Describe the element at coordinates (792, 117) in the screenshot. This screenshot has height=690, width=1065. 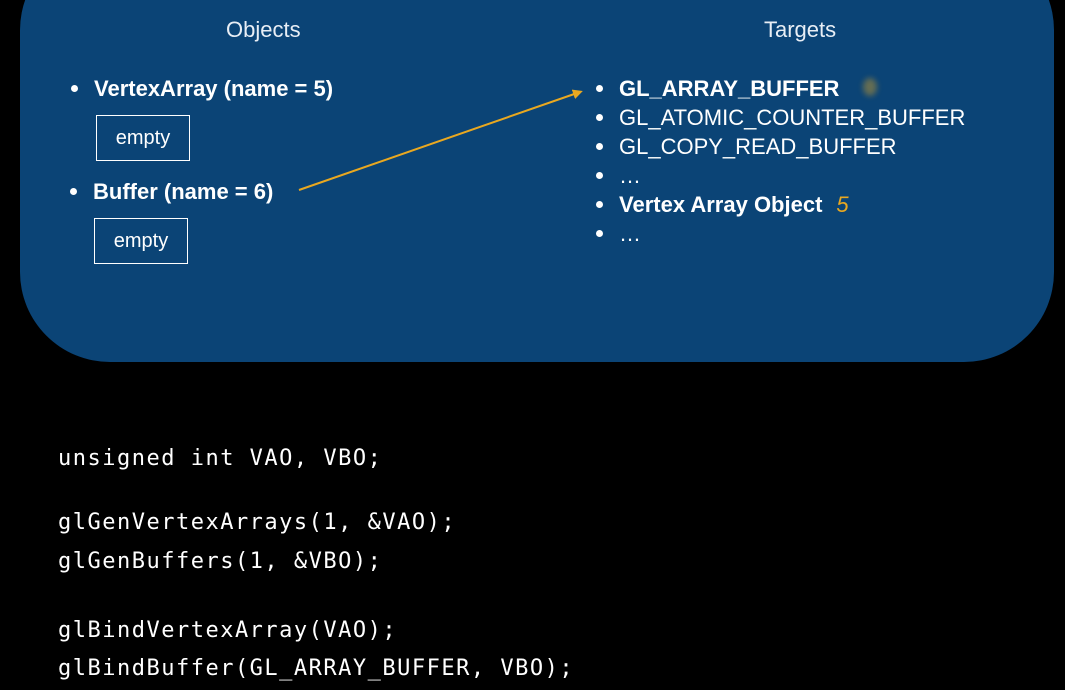
I see `target-atomic-counter-buffer: GL_ATOMIC_COUNTER_BUFFER` at that location.